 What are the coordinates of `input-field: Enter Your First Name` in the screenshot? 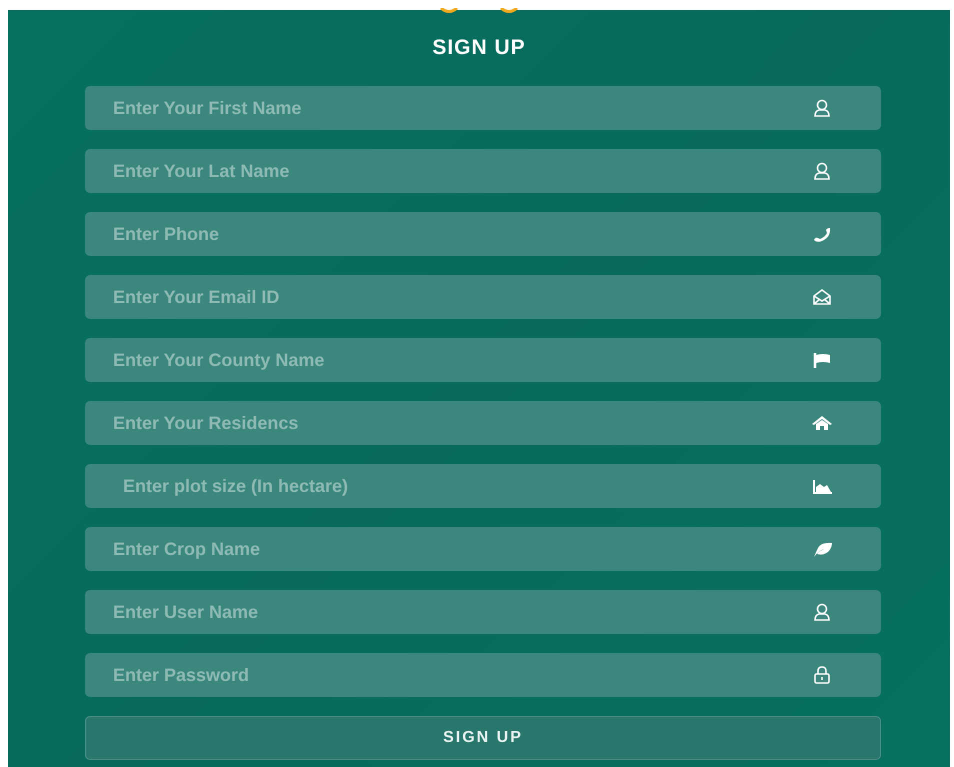 It's located at (483, 108).